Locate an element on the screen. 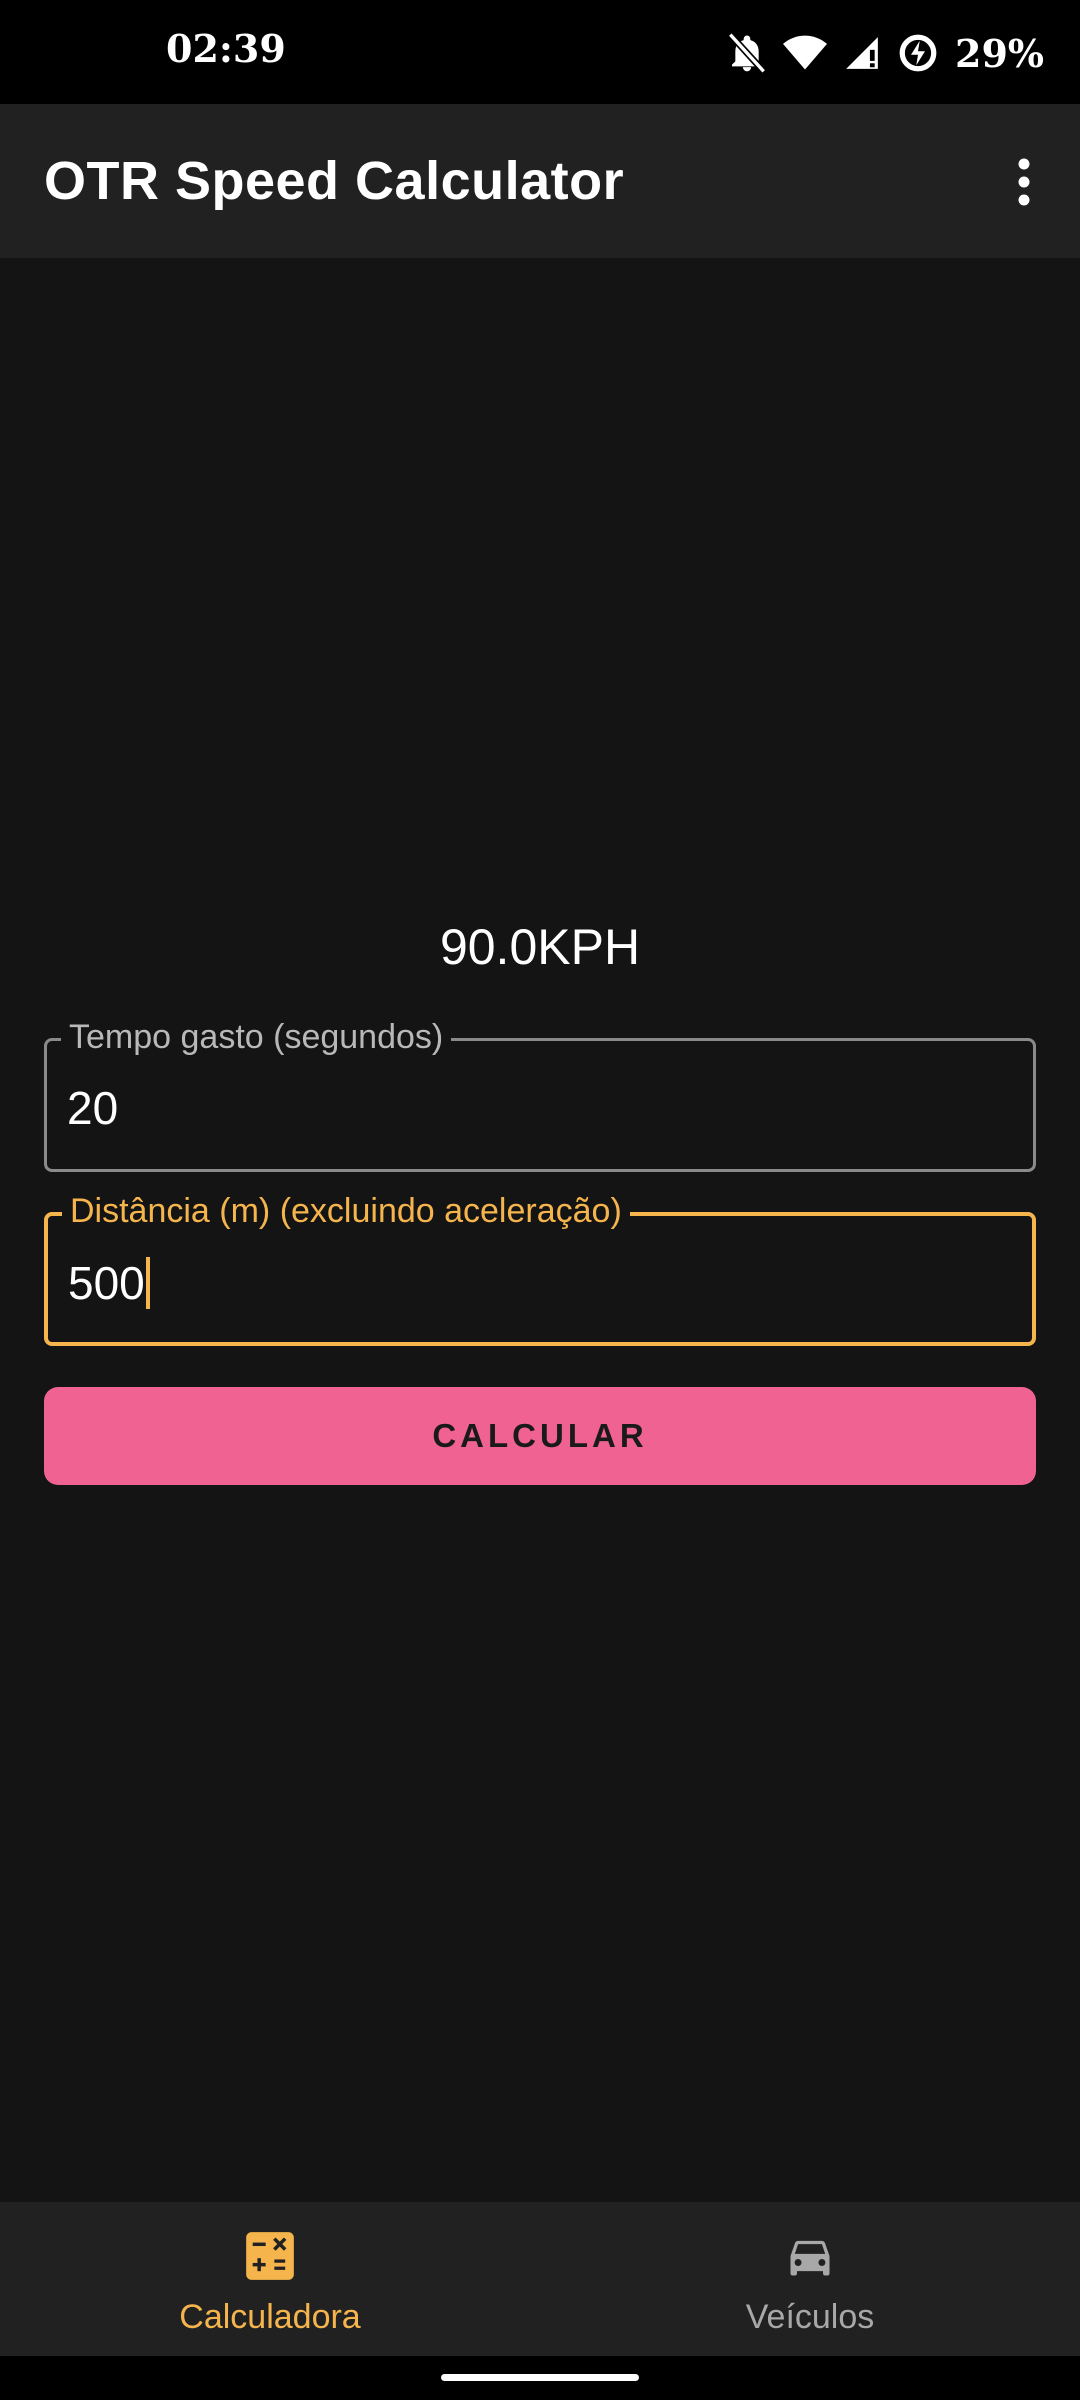 The height and width of the screenshot is (2400, 1080). text-cursor is located at coordinates (147, 1283).